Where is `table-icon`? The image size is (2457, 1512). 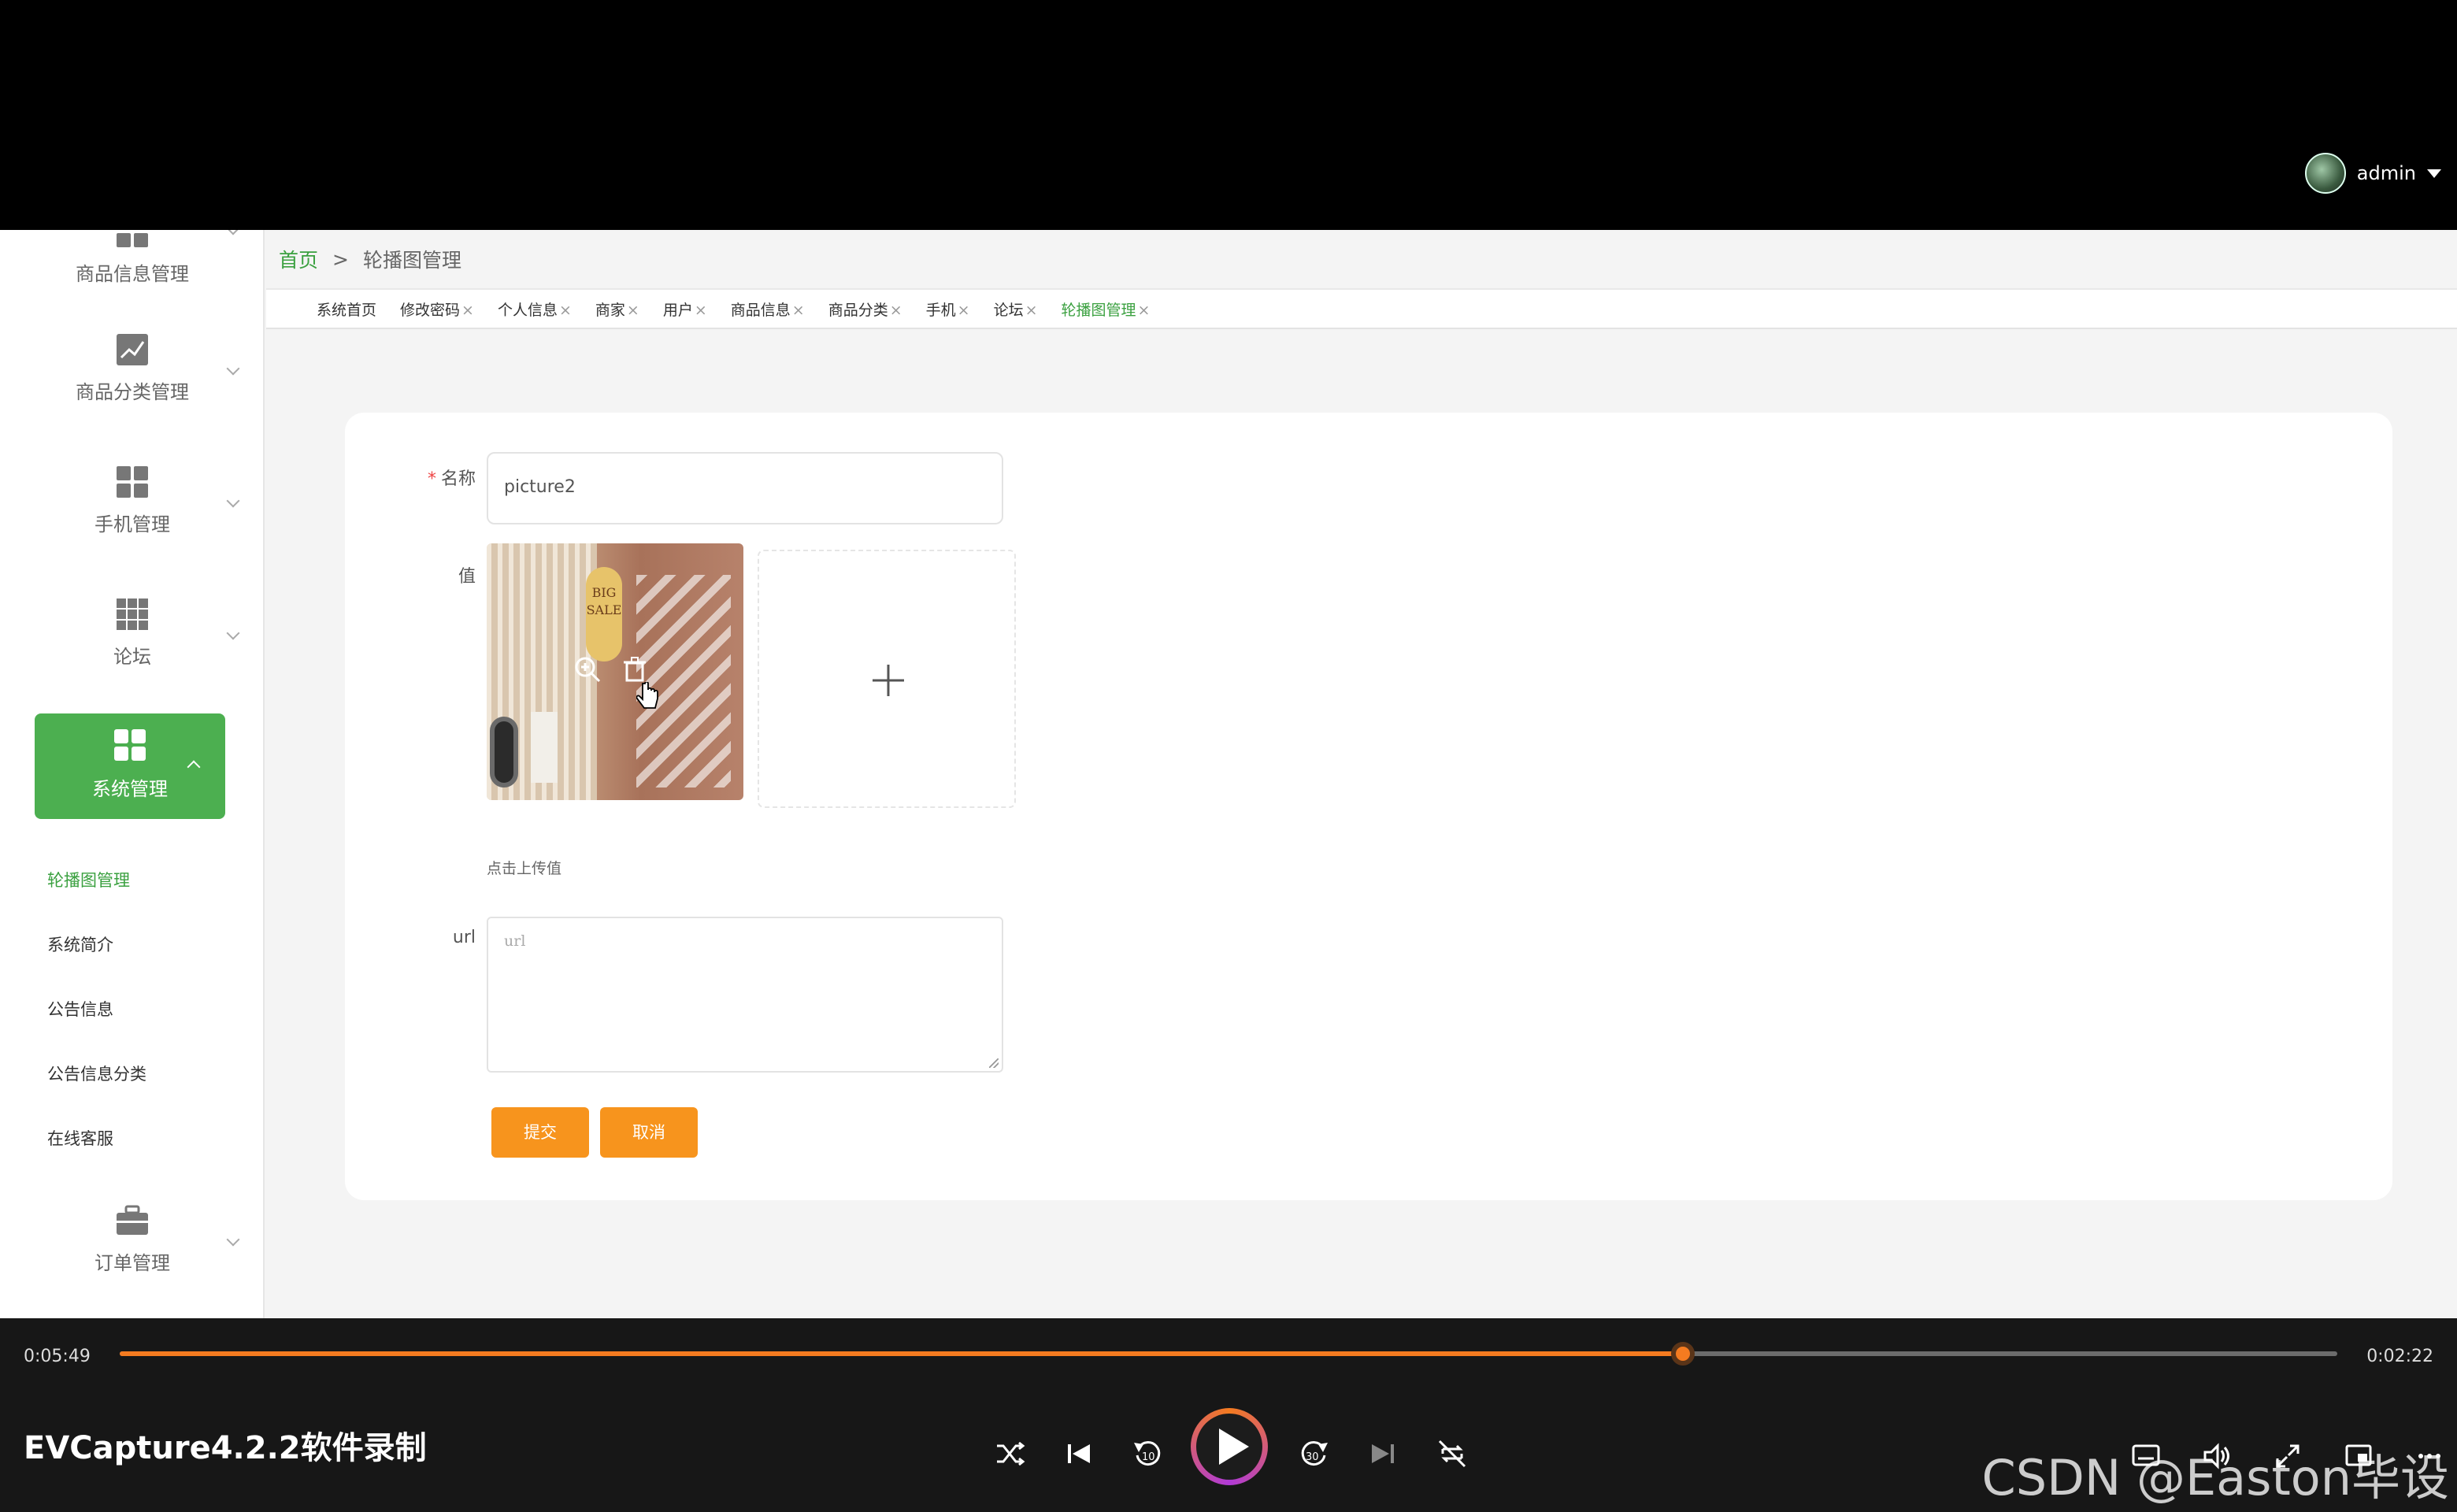 table-icon is located at coordinates (132, 614).